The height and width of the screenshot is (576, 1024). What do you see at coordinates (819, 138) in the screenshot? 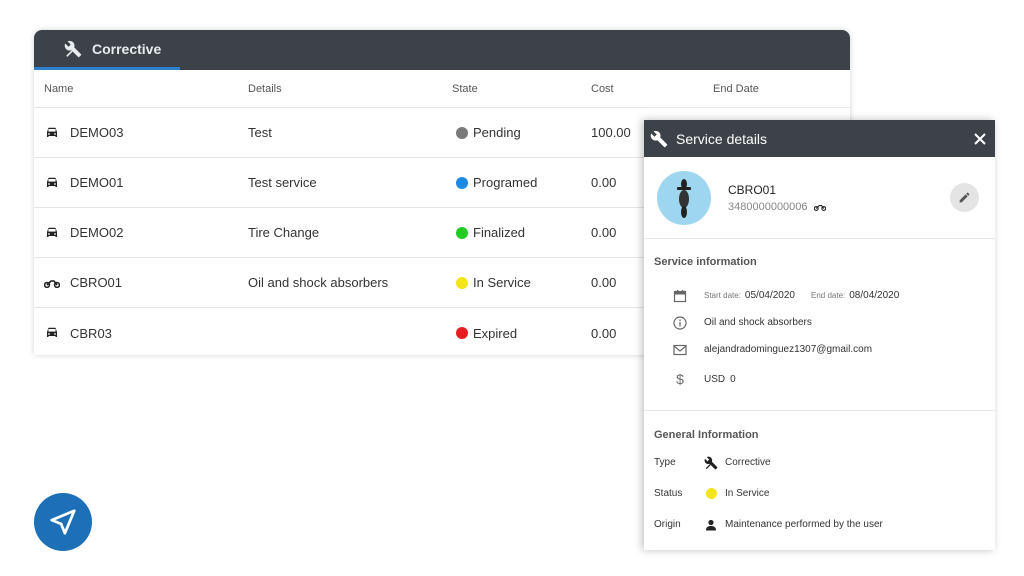
I see `panel-header: Service details` at bounding box center [819, 138].